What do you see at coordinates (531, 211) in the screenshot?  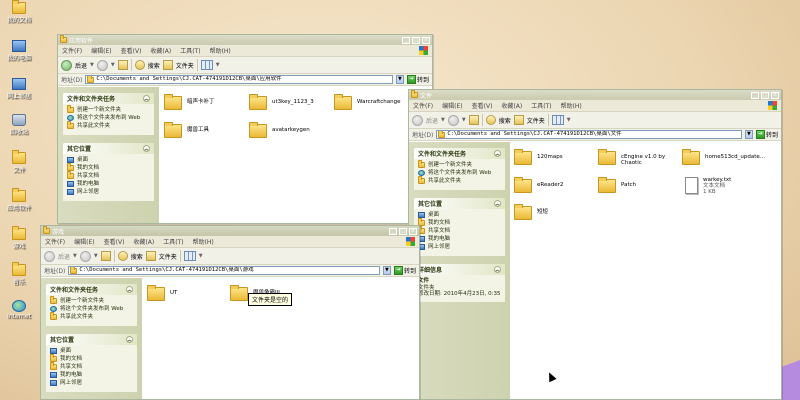 I see `file-item: 短短` at bounding box center [531, 211].